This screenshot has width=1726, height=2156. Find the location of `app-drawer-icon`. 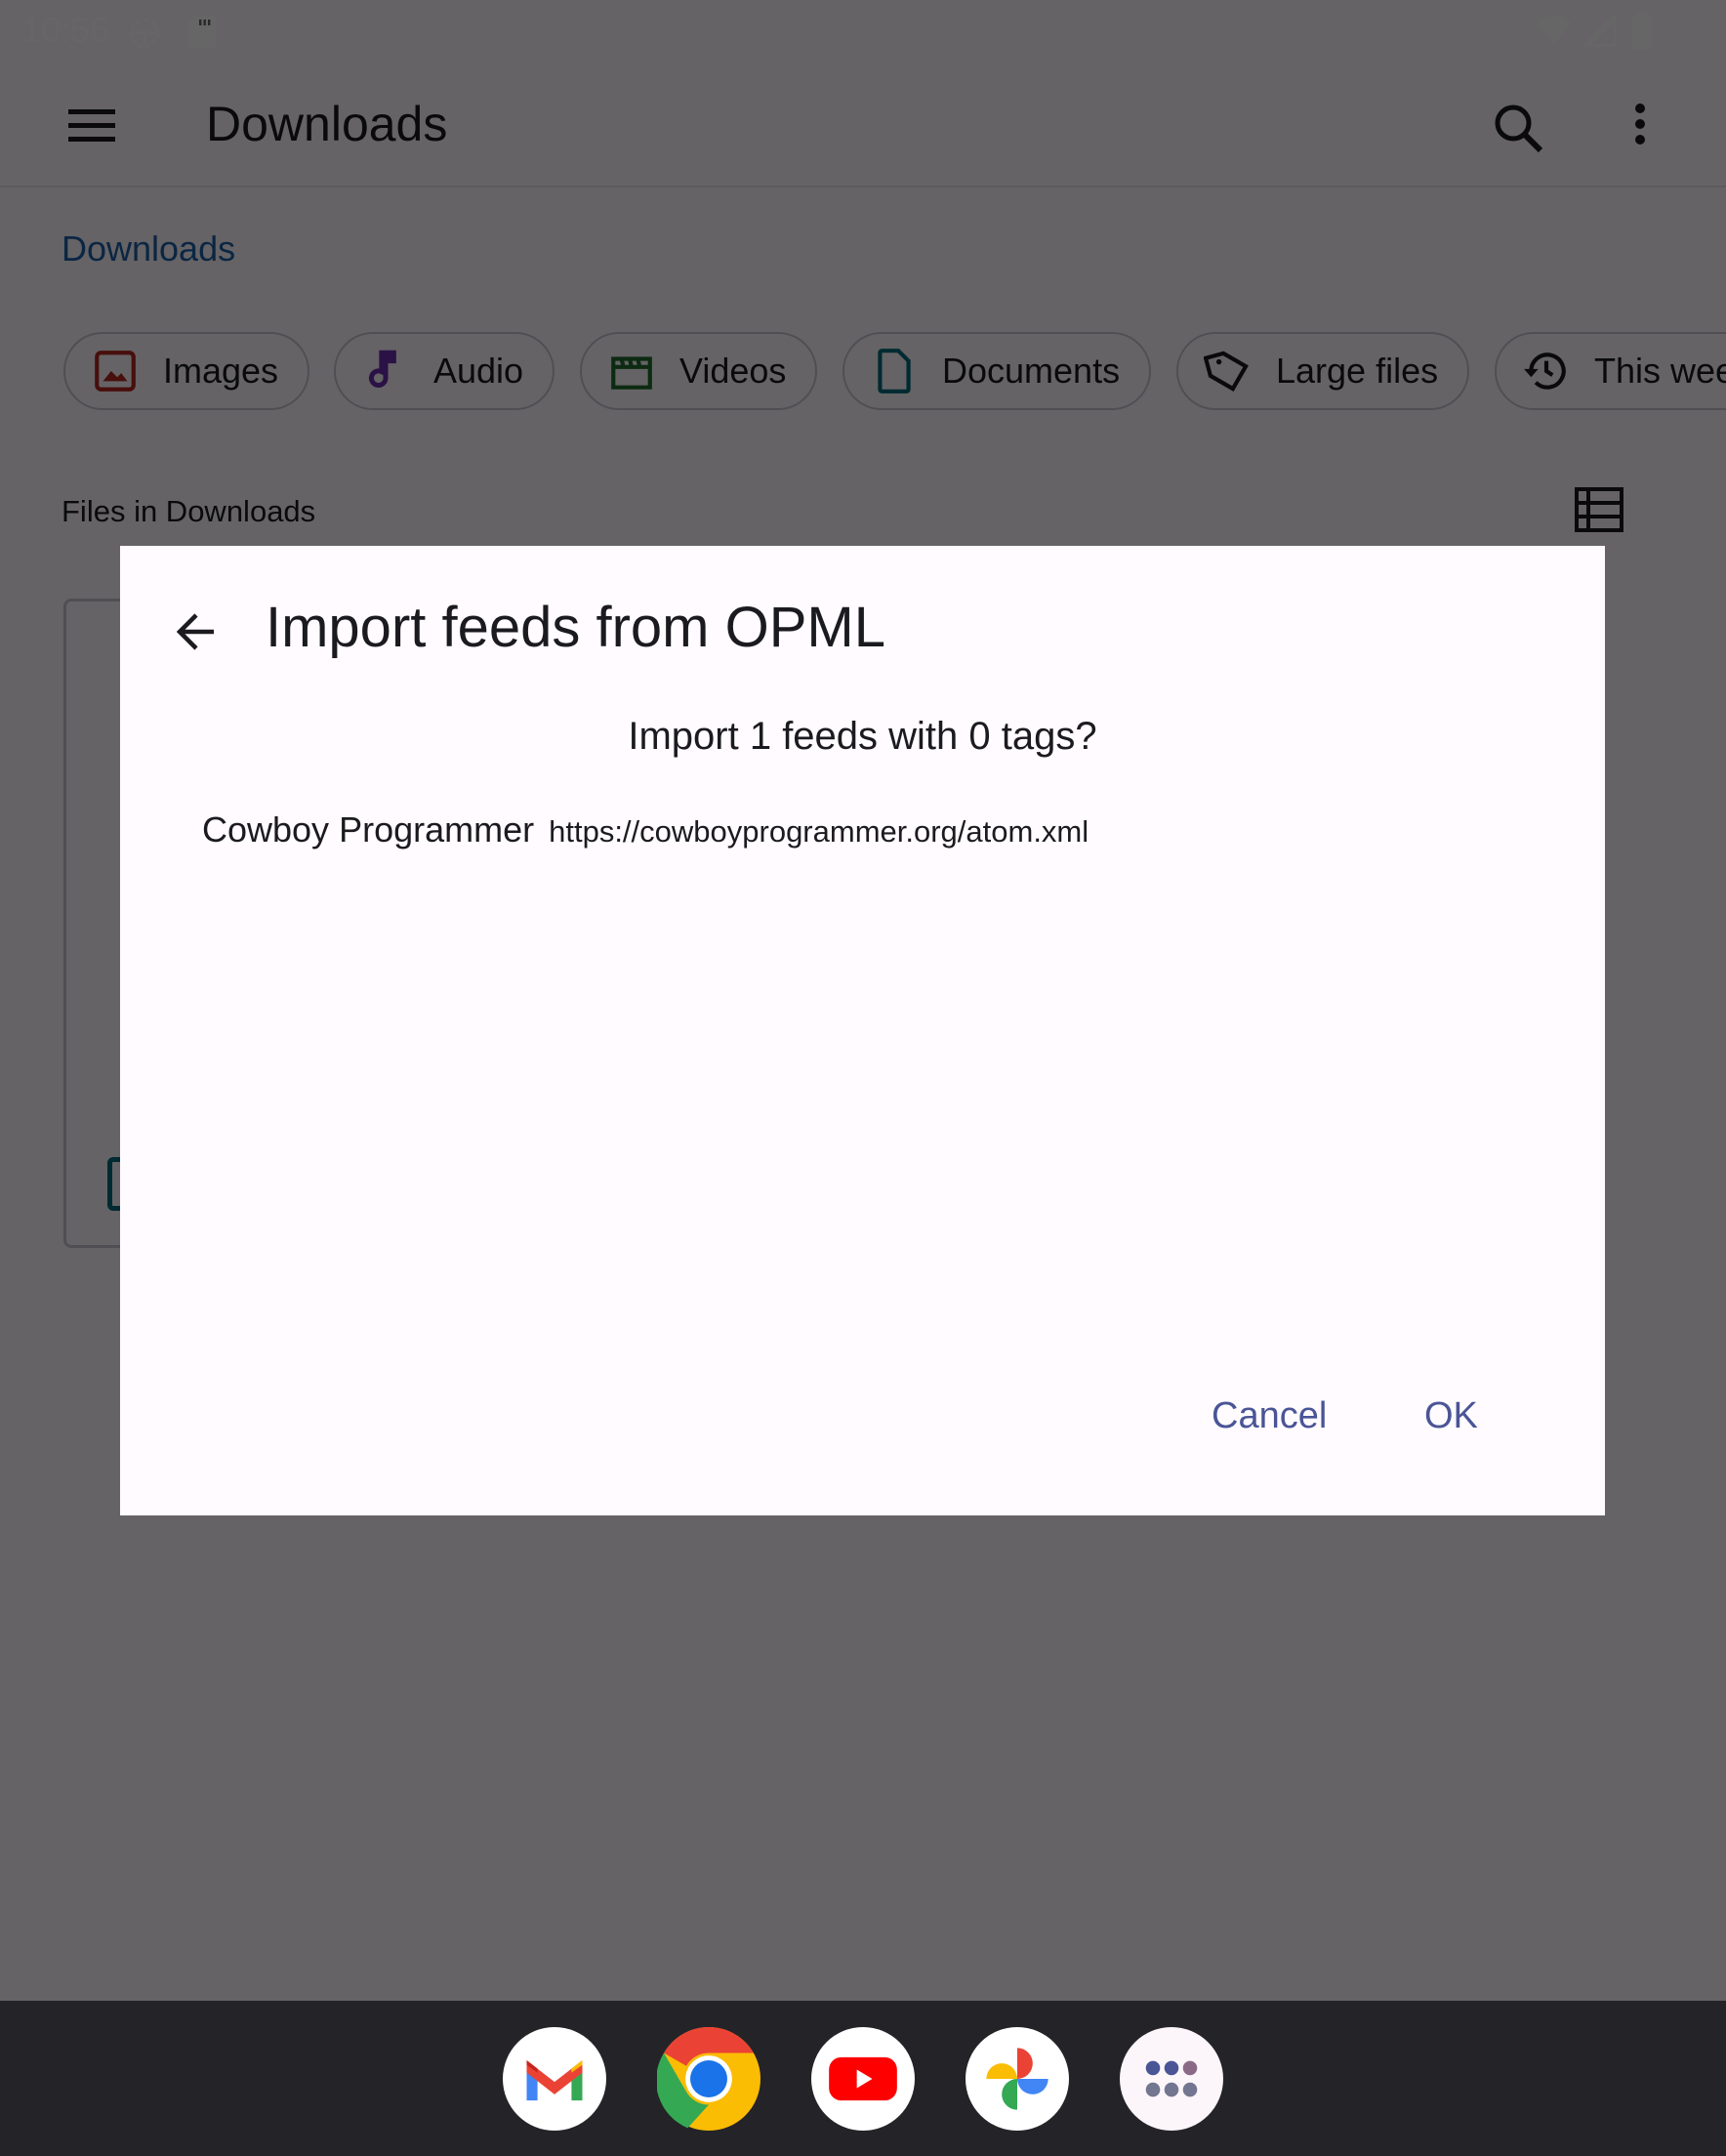

app-drawer-icon is located at coordinates (1171, 2078).